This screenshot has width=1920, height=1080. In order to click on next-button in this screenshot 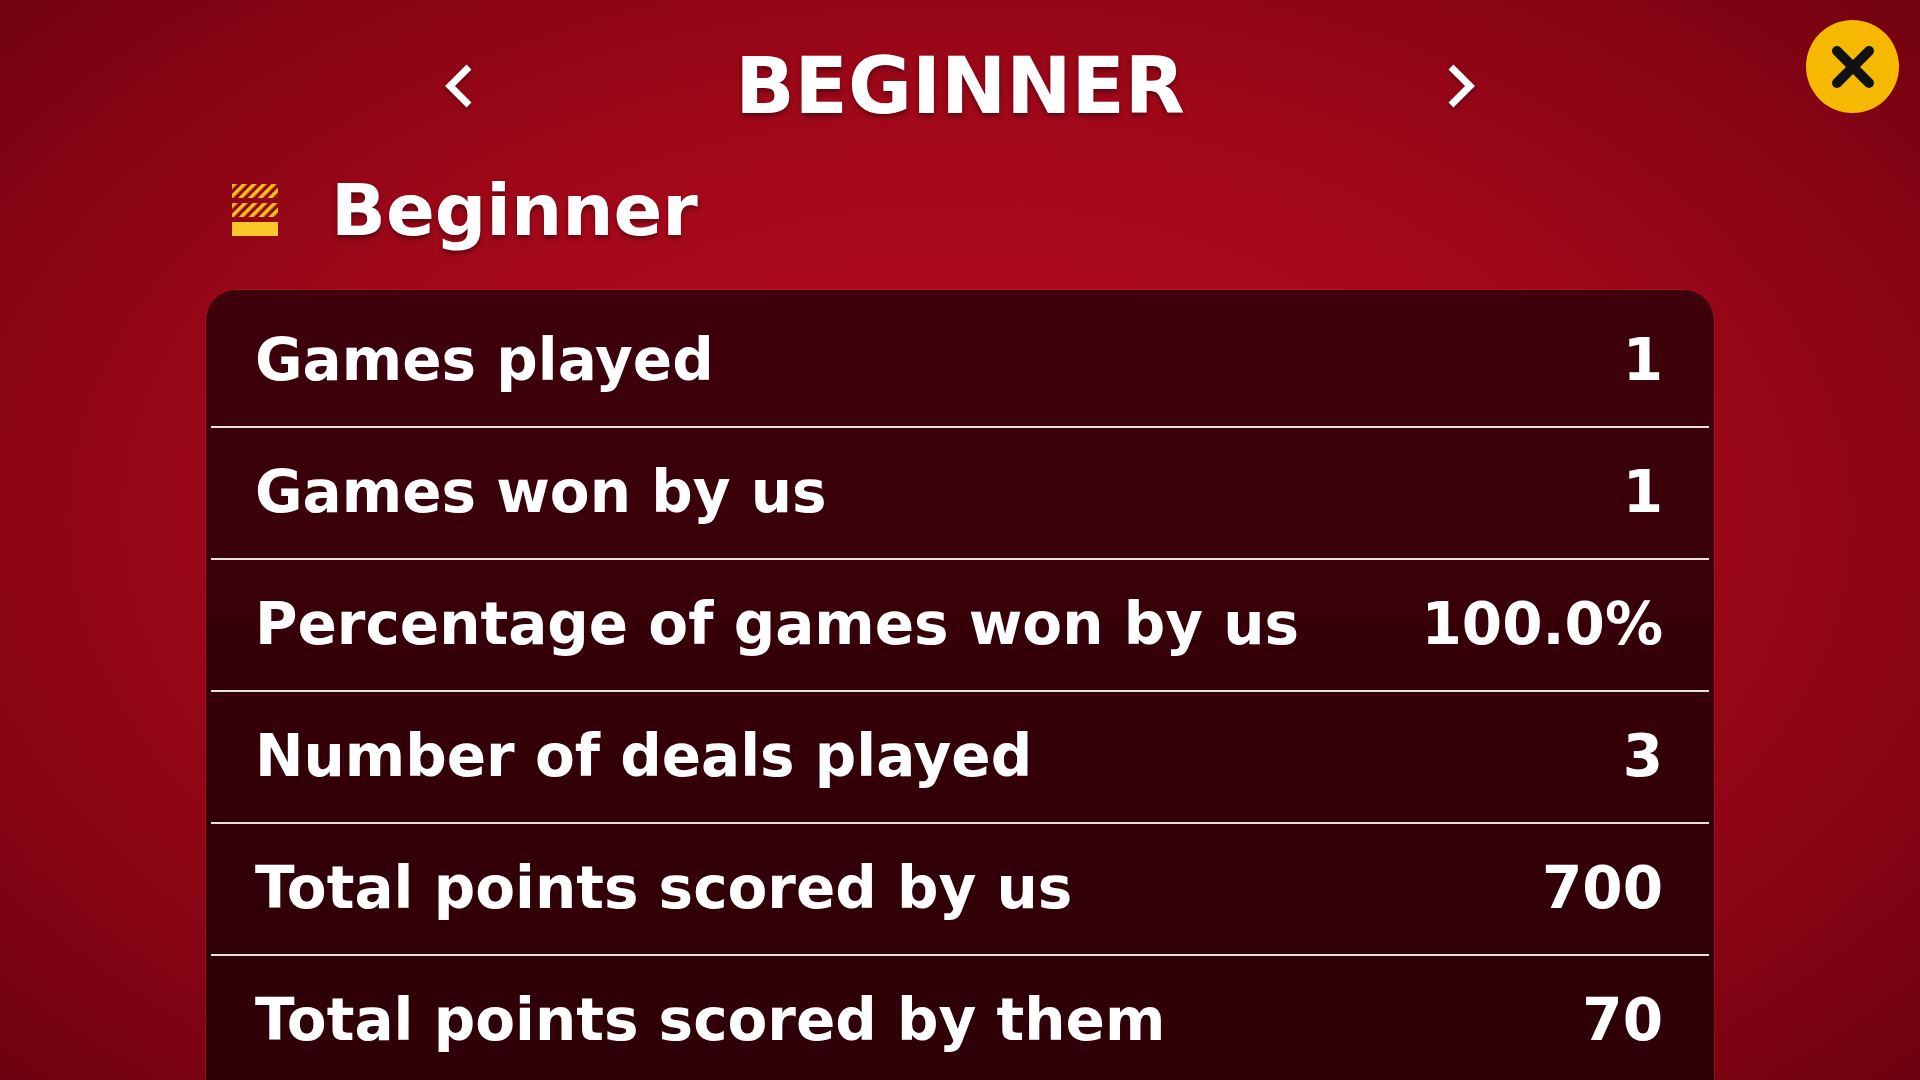, I will do `click(1461, 86)`.